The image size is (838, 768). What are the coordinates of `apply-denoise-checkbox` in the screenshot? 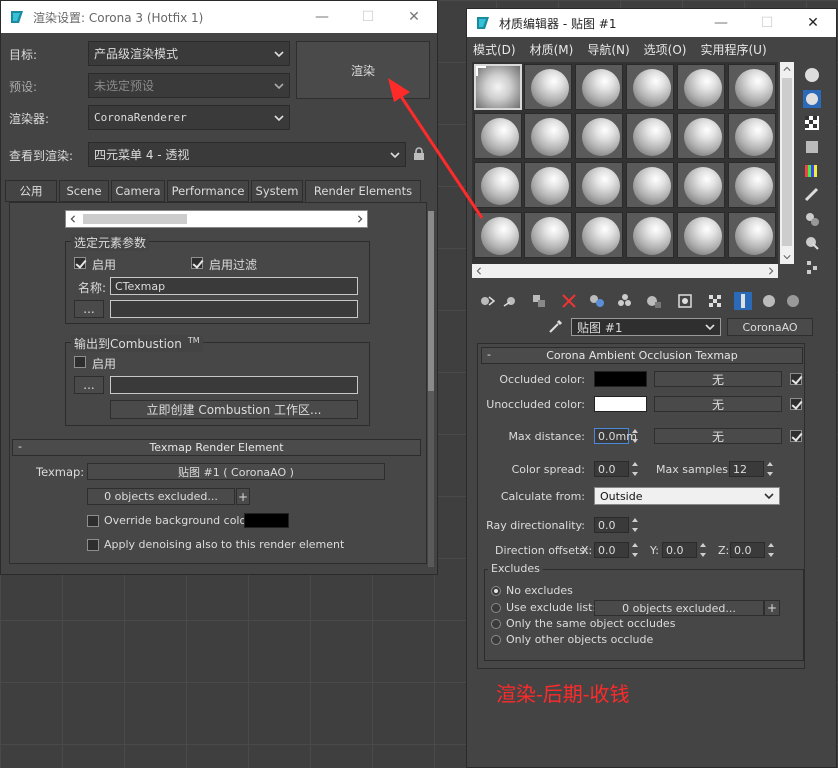 It's located at (93, 545).